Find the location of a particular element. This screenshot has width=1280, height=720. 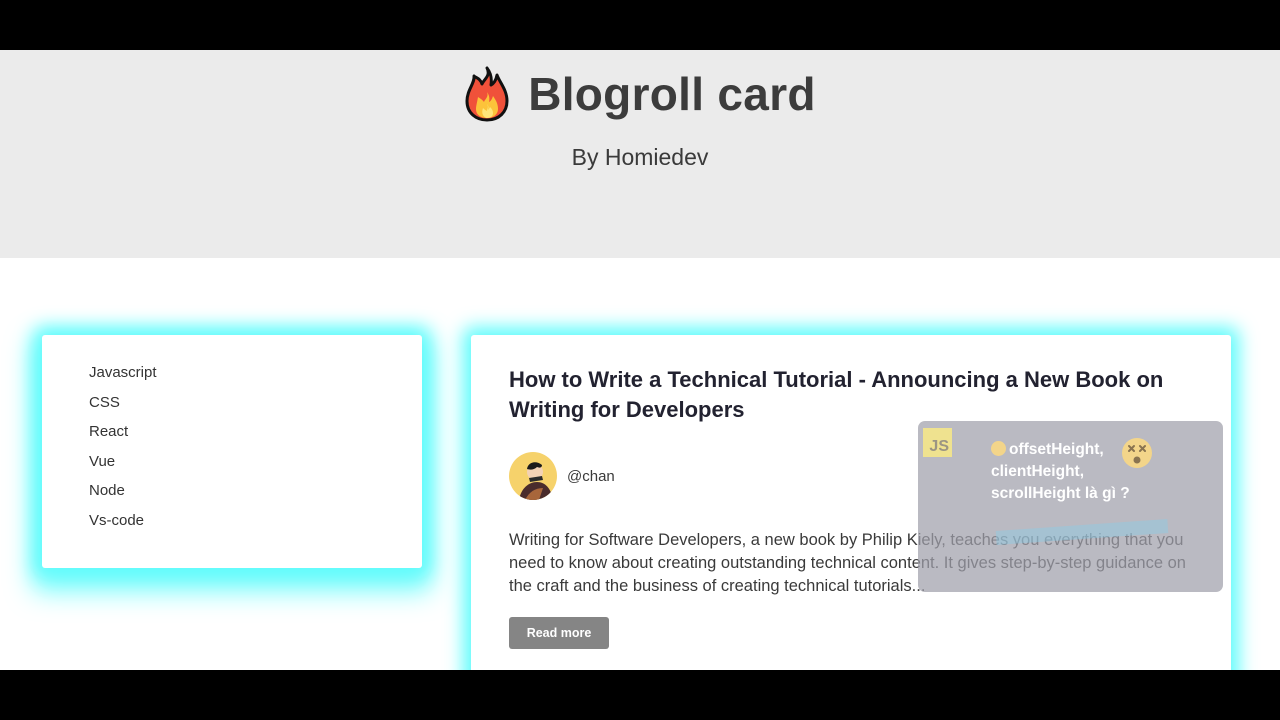

dizzy-face-icon is located at coordinates (1137, 453).